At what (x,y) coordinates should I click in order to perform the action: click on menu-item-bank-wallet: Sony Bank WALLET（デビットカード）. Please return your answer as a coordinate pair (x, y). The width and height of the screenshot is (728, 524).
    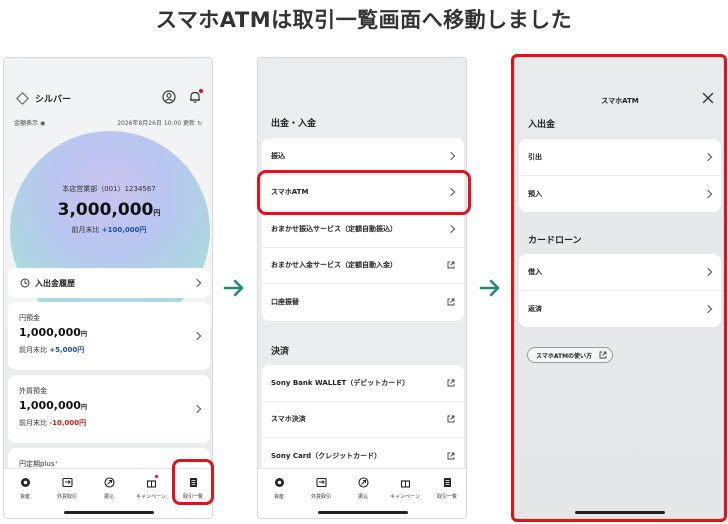
    Looking at the image, I should click on (363, 383).